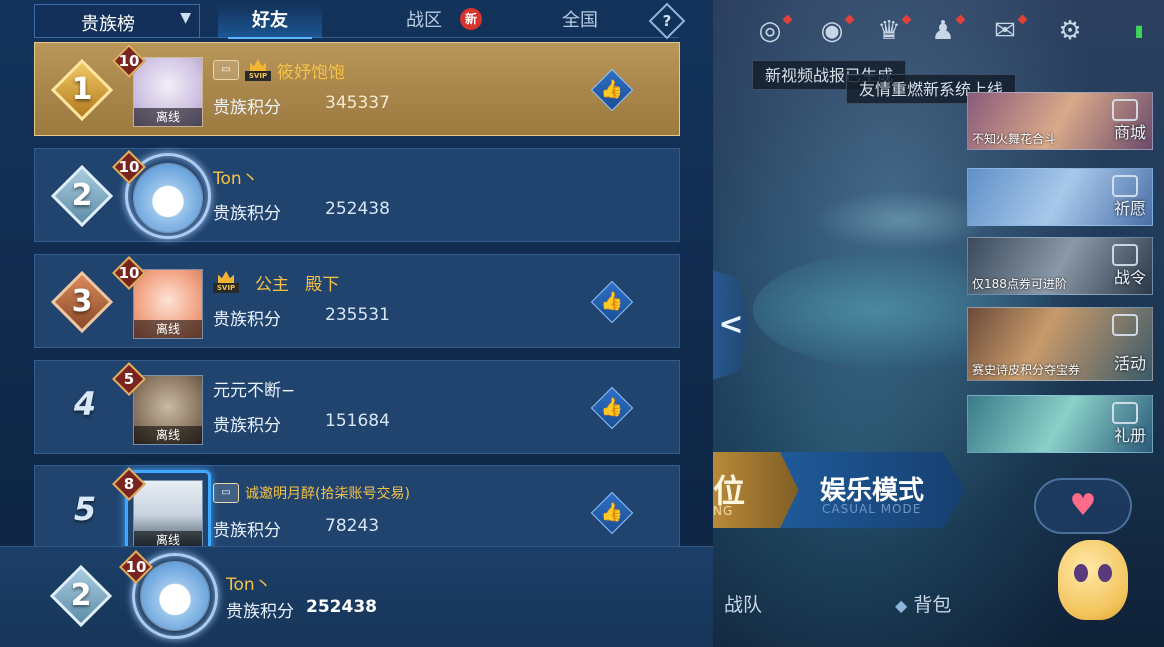  I want to click on score-value: 78243, so click(352, 526).